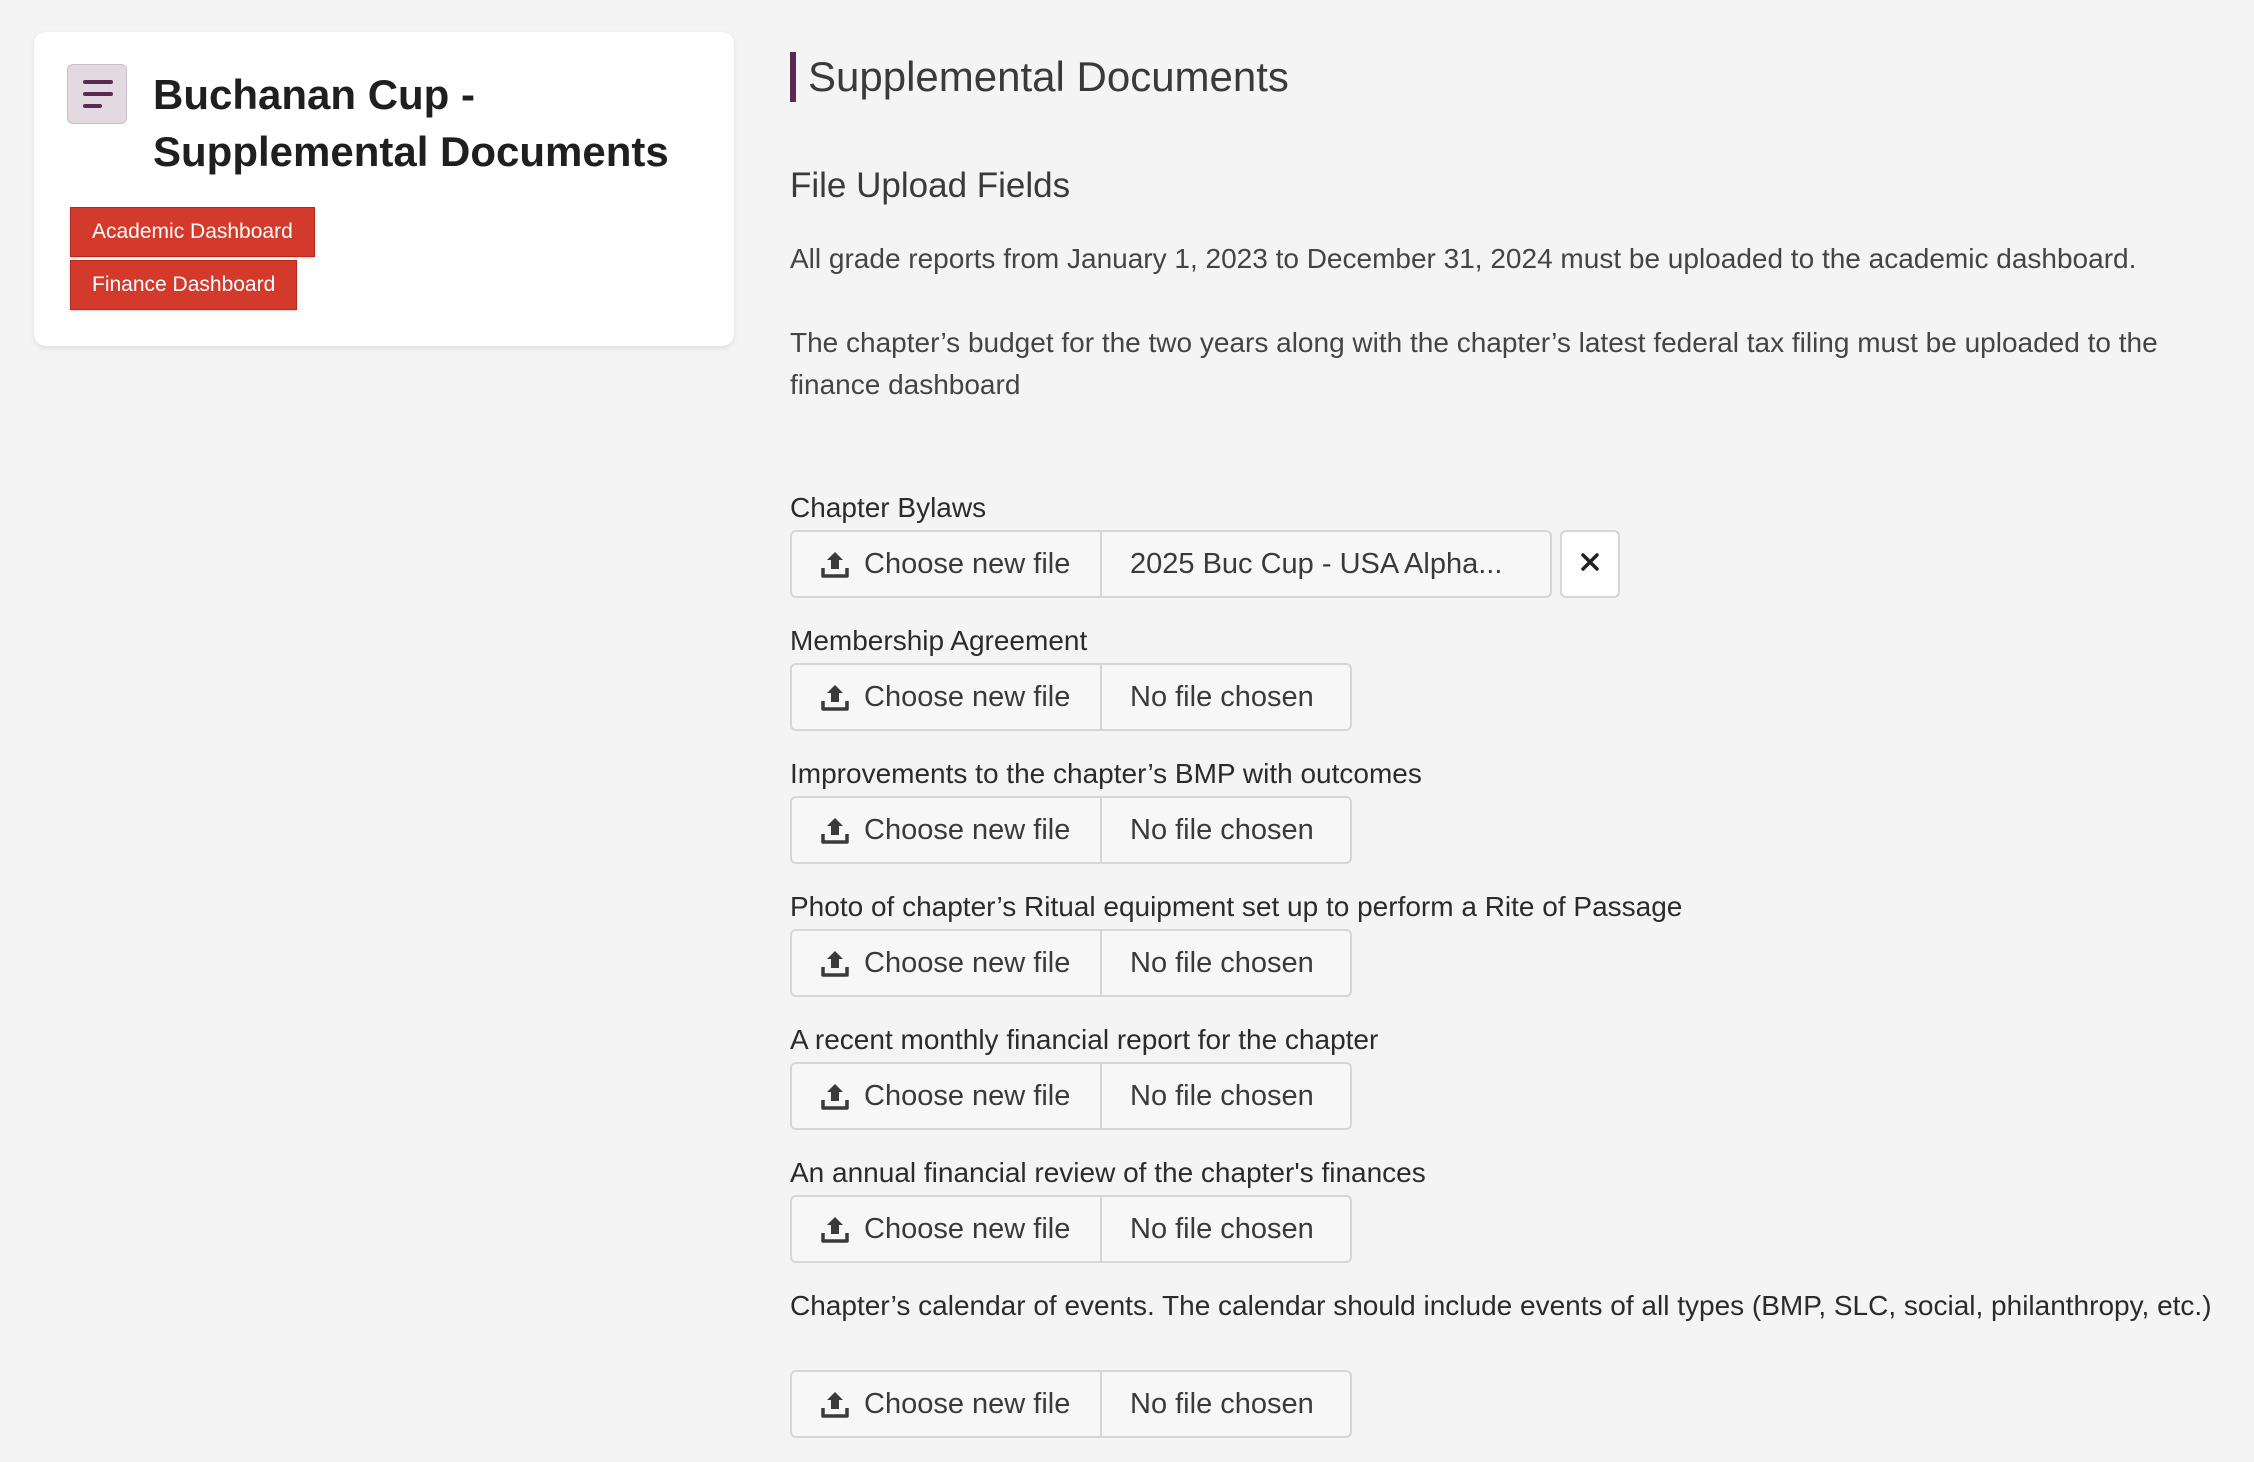 This screenshot has width=2254, height=1462. I want to click on calendar-of-events-upload: Choose new file No file chosen, so click(1071, 1404).